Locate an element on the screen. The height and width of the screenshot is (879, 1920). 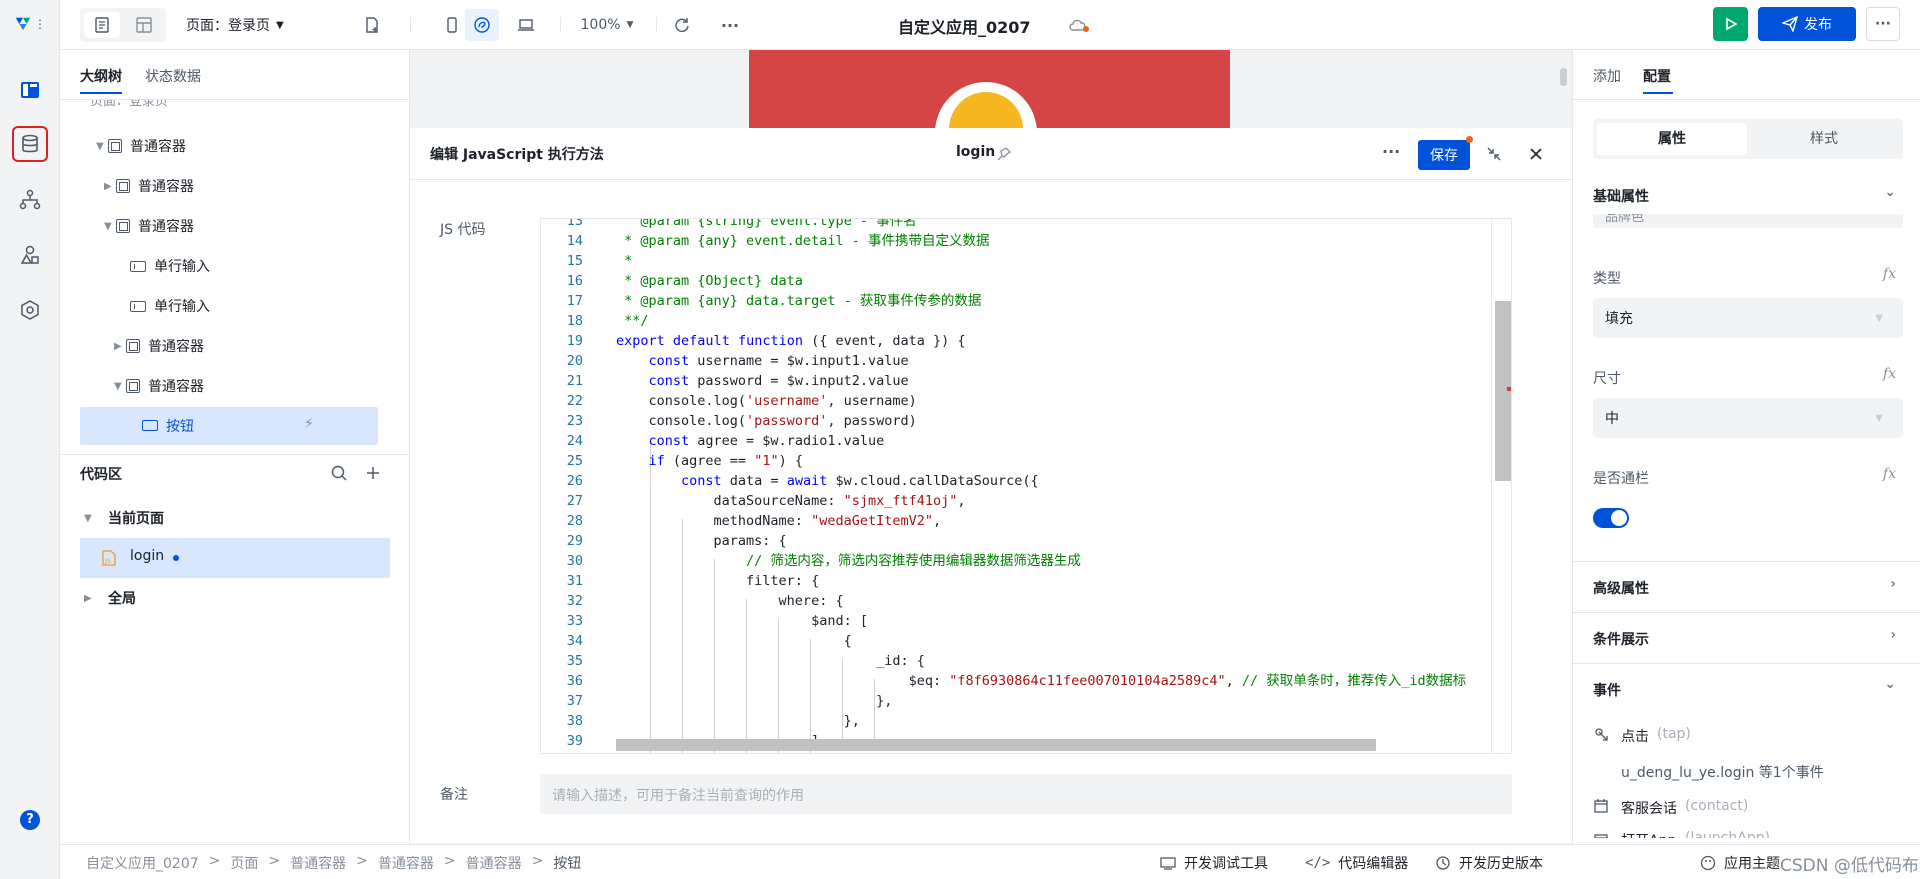
code-line: 29 params: { is located at coordinates (1016, 541).